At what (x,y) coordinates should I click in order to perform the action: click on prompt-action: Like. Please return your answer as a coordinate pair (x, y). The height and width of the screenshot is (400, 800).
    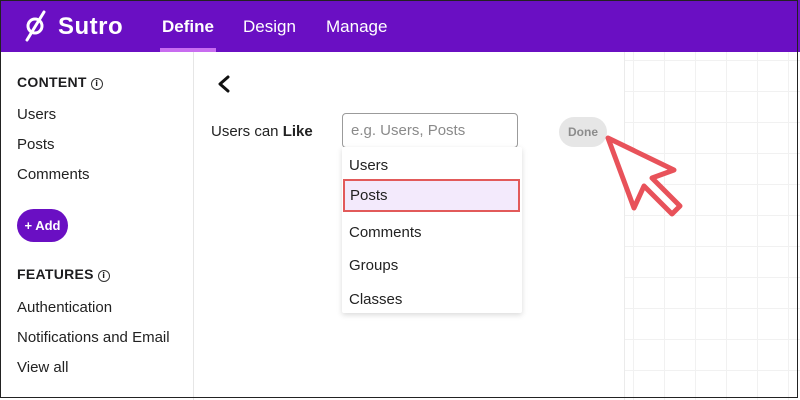
    Looking at the image, I should click on (297, 131).